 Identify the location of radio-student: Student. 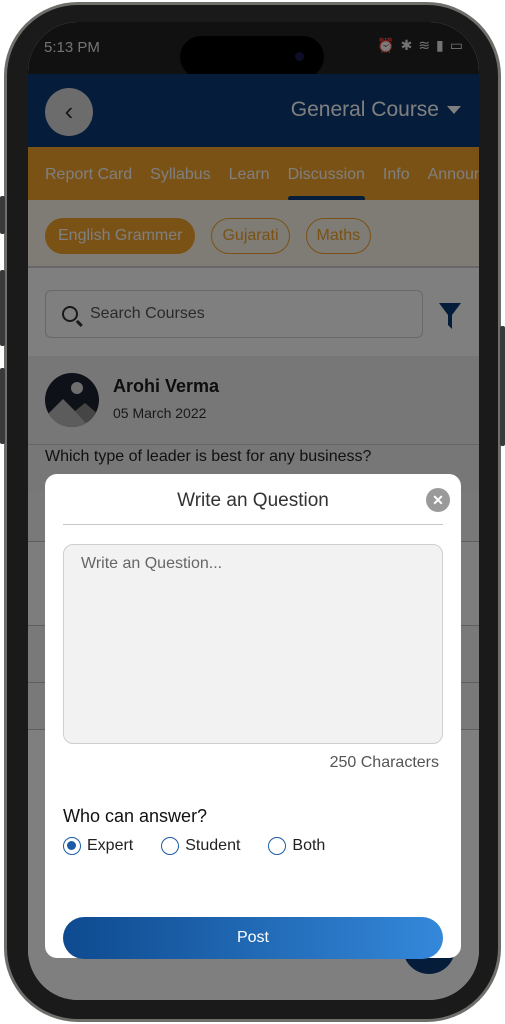
(200, 846).